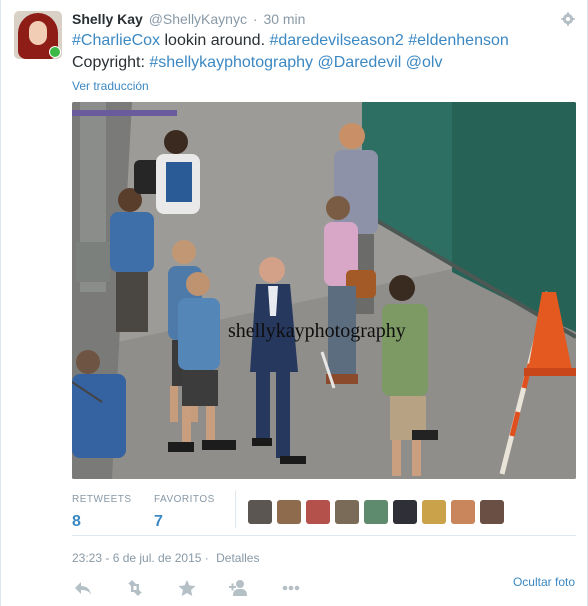 The height and width of the screenshot is (606, 588). What do you see at coordinates (317, 331) in the screenshot?
I see `photo-watermark: shellykayphotography` at bounding box center [317, 331].